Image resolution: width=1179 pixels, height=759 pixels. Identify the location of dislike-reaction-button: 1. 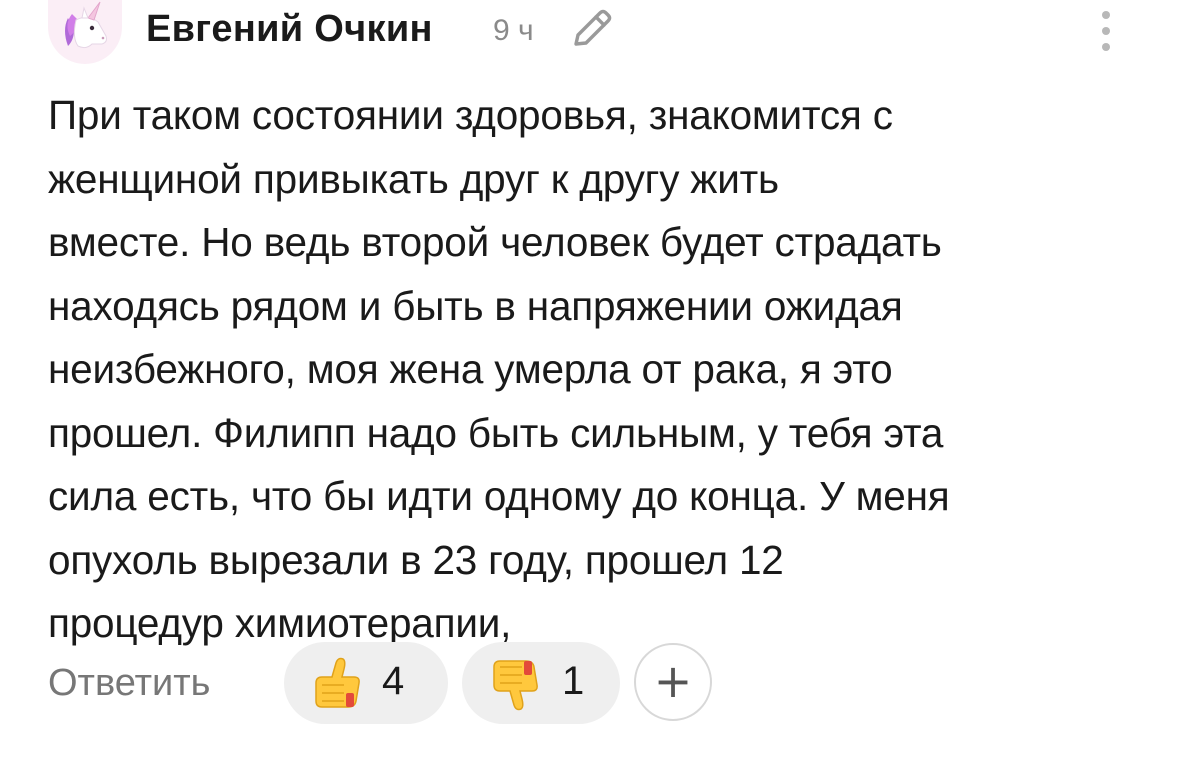
(541, 683).